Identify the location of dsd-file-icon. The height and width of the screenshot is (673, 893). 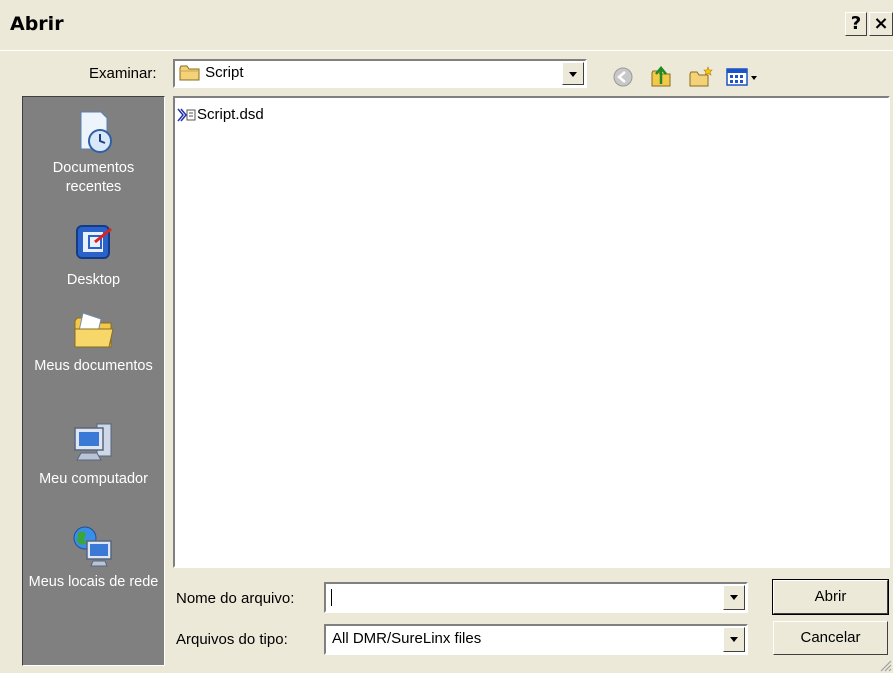
(186, 115).